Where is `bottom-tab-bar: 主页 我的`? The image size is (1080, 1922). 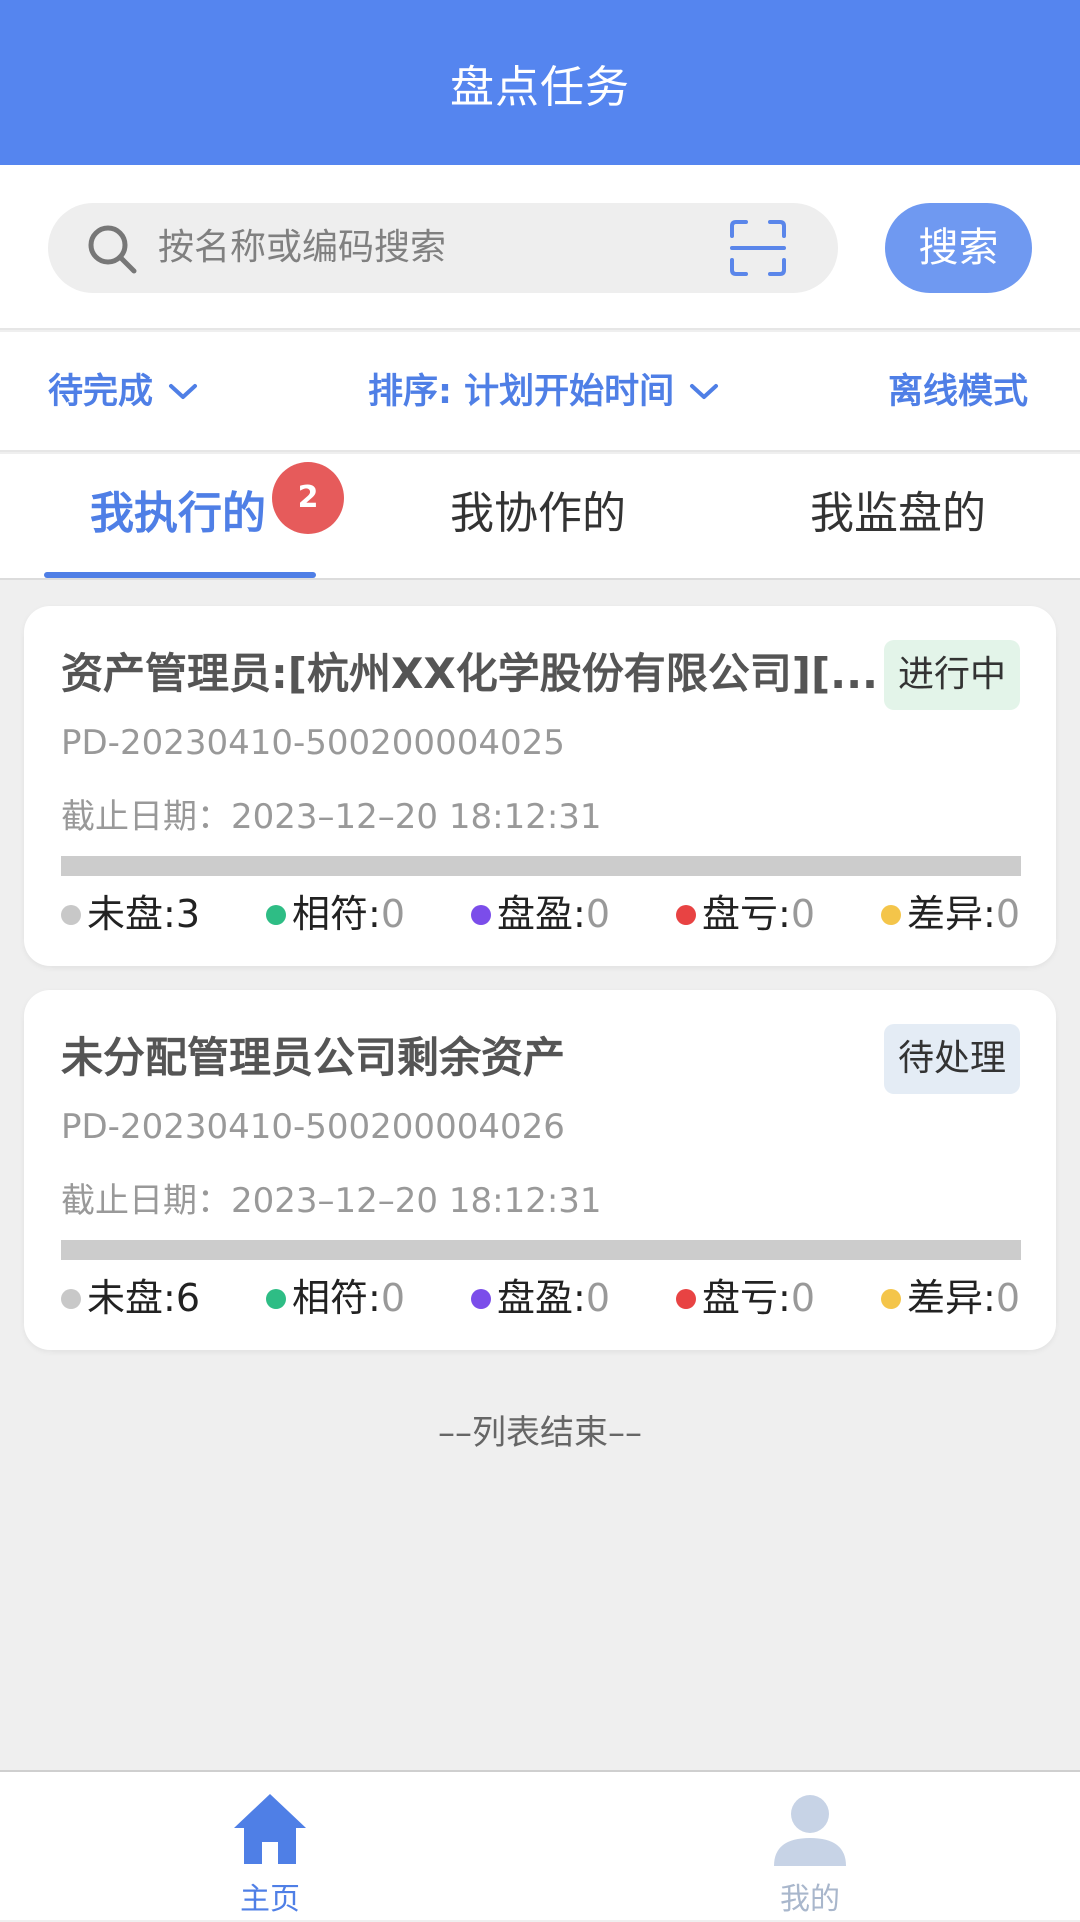
bottom-tab-bar: 主页 我的 is located at coordinates (540, 1845).